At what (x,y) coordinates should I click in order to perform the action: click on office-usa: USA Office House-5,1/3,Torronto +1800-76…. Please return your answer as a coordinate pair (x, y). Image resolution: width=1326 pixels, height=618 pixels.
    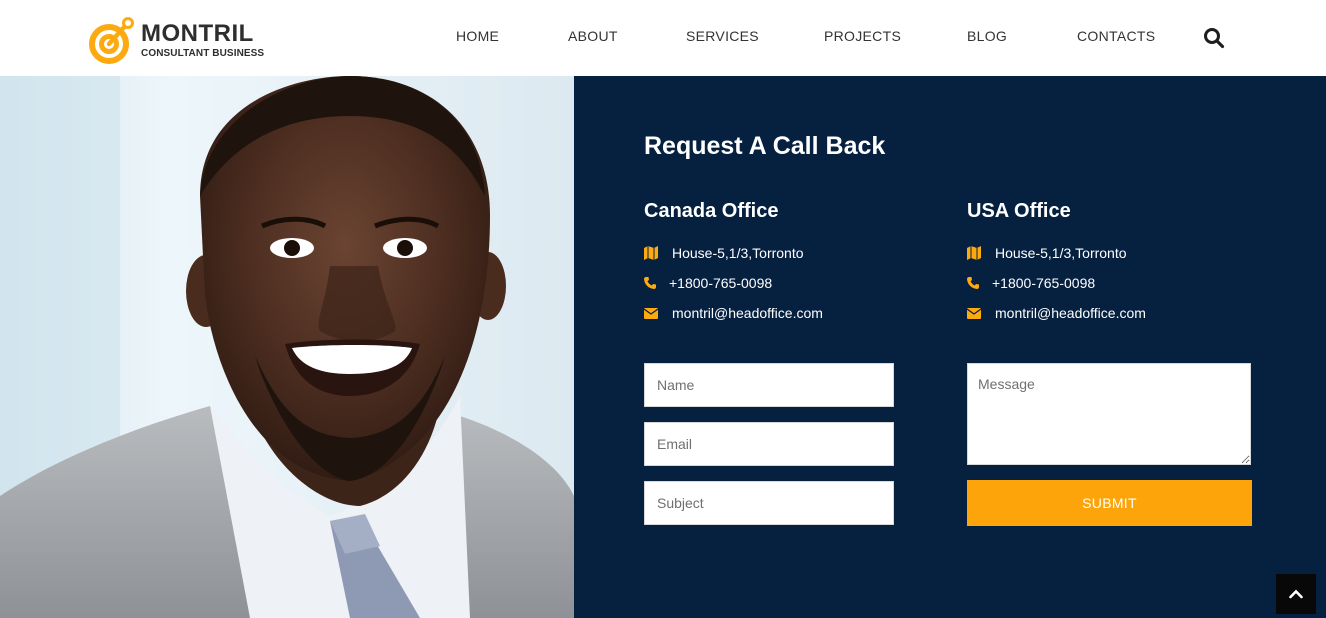
    Looking at the image, I should click on (1117, 260).